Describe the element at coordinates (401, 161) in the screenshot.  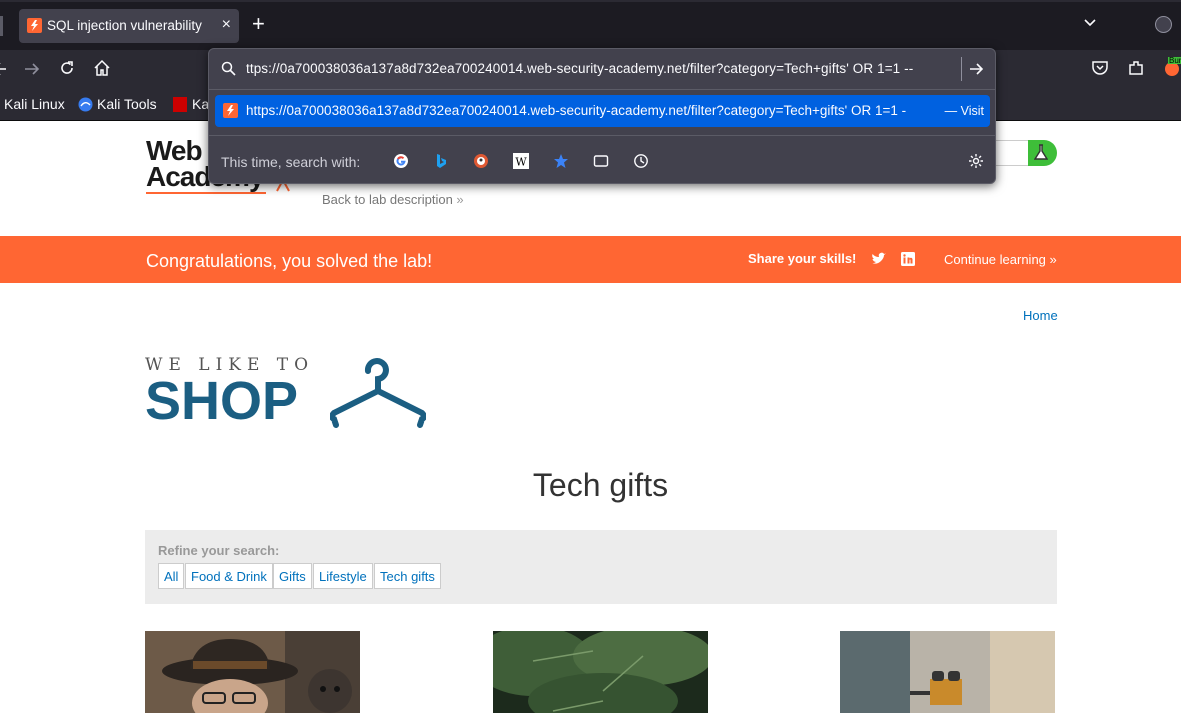
I see `google-icon` at that location.